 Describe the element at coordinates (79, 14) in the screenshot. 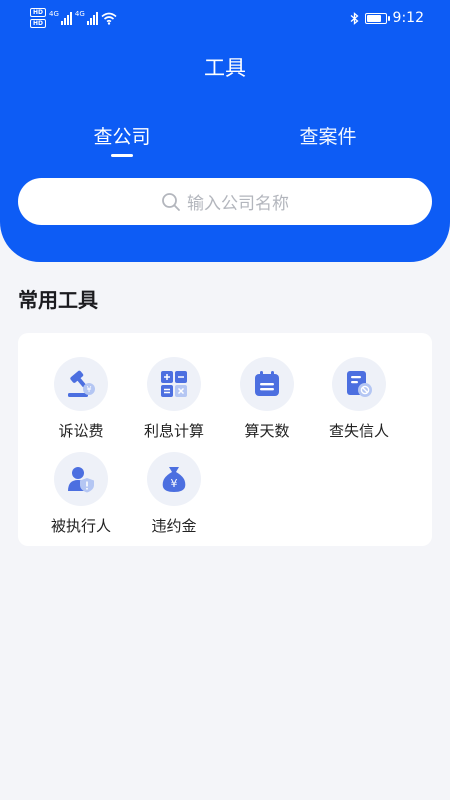

I see `network-type-2: 4G` at that location.